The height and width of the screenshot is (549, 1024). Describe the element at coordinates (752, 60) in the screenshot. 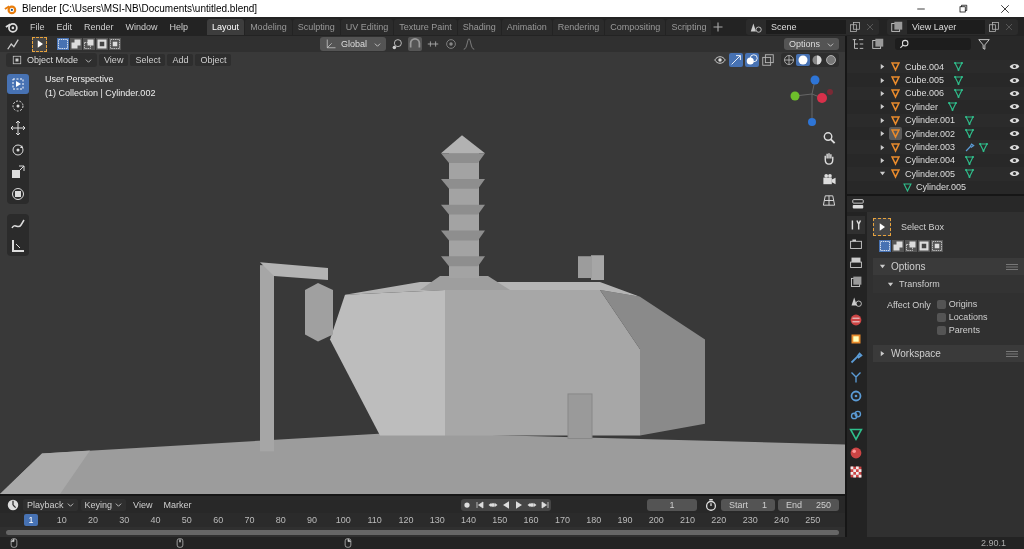

I see `overlays-icon` at that location.